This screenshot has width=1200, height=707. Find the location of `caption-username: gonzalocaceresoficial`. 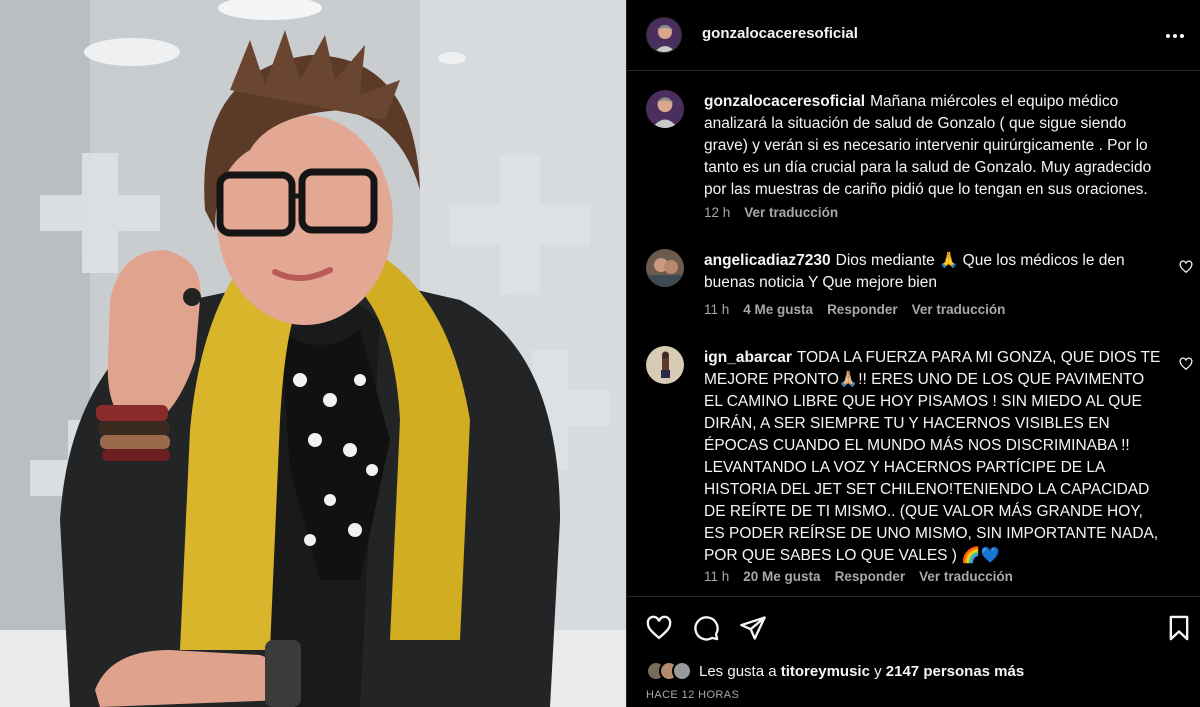

caption-username: gonzalocaceresoficial is located at coordinates (784, 101).